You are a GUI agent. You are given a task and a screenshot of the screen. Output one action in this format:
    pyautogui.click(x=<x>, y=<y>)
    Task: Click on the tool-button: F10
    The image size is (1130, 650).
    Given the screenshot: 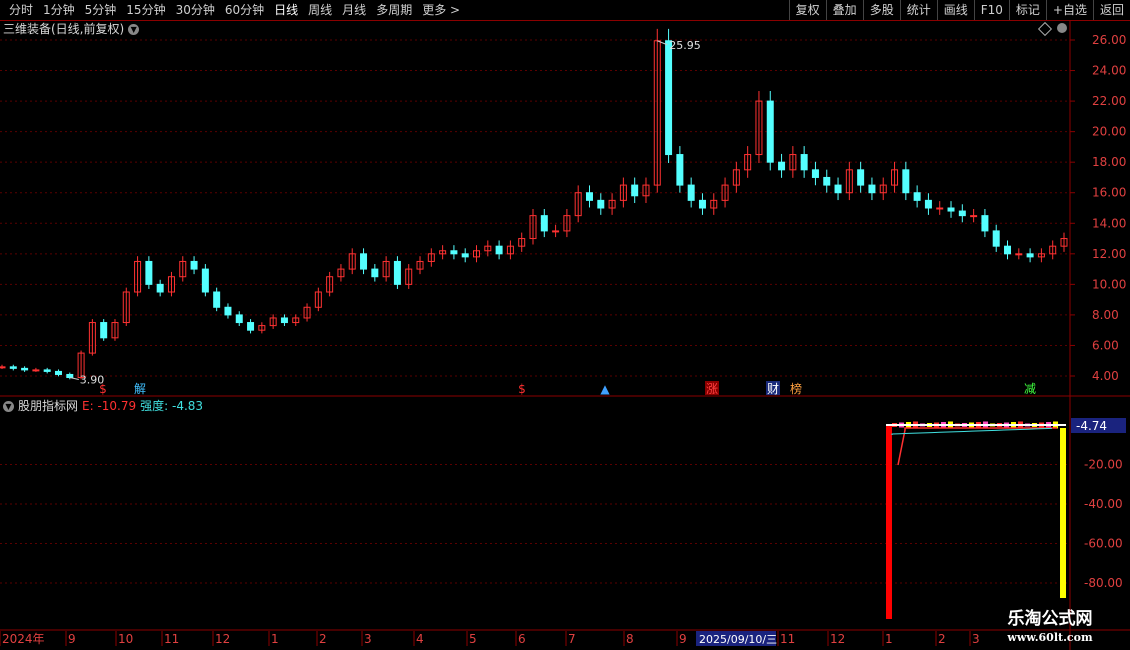 What is the action you would take?
    pyautogui.click(x=991, y=10)
    